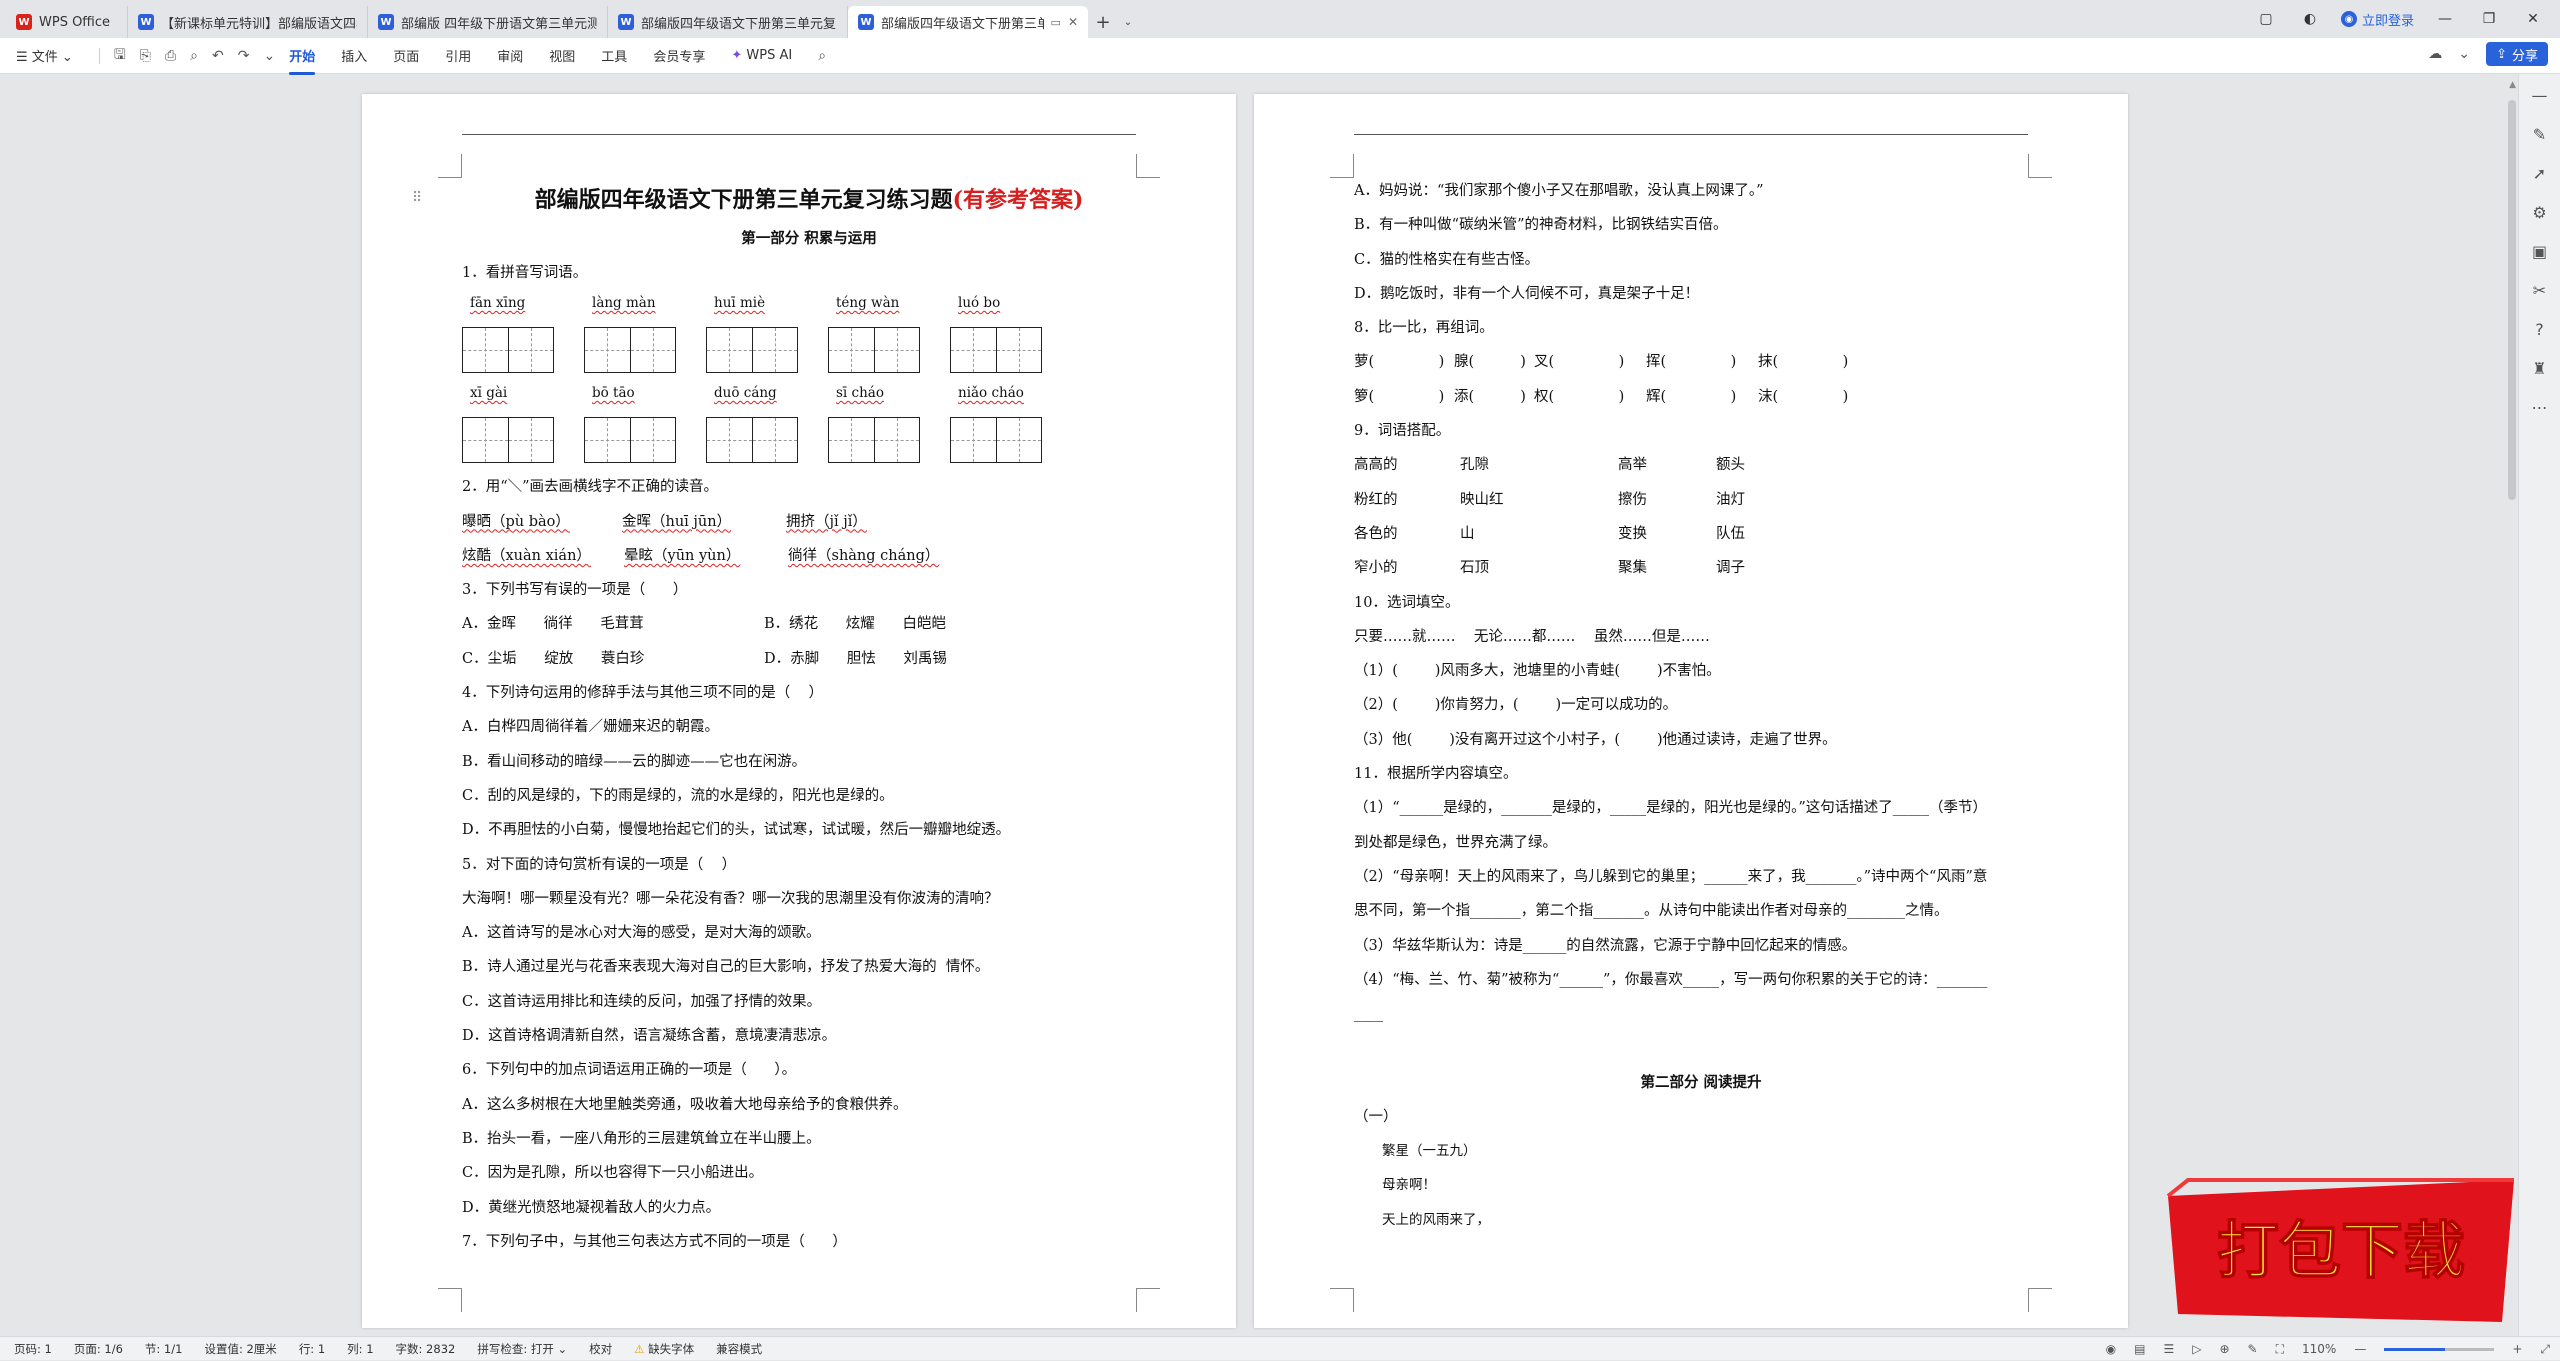  I want to click on select-icon: ➚, so click(2539, 173).